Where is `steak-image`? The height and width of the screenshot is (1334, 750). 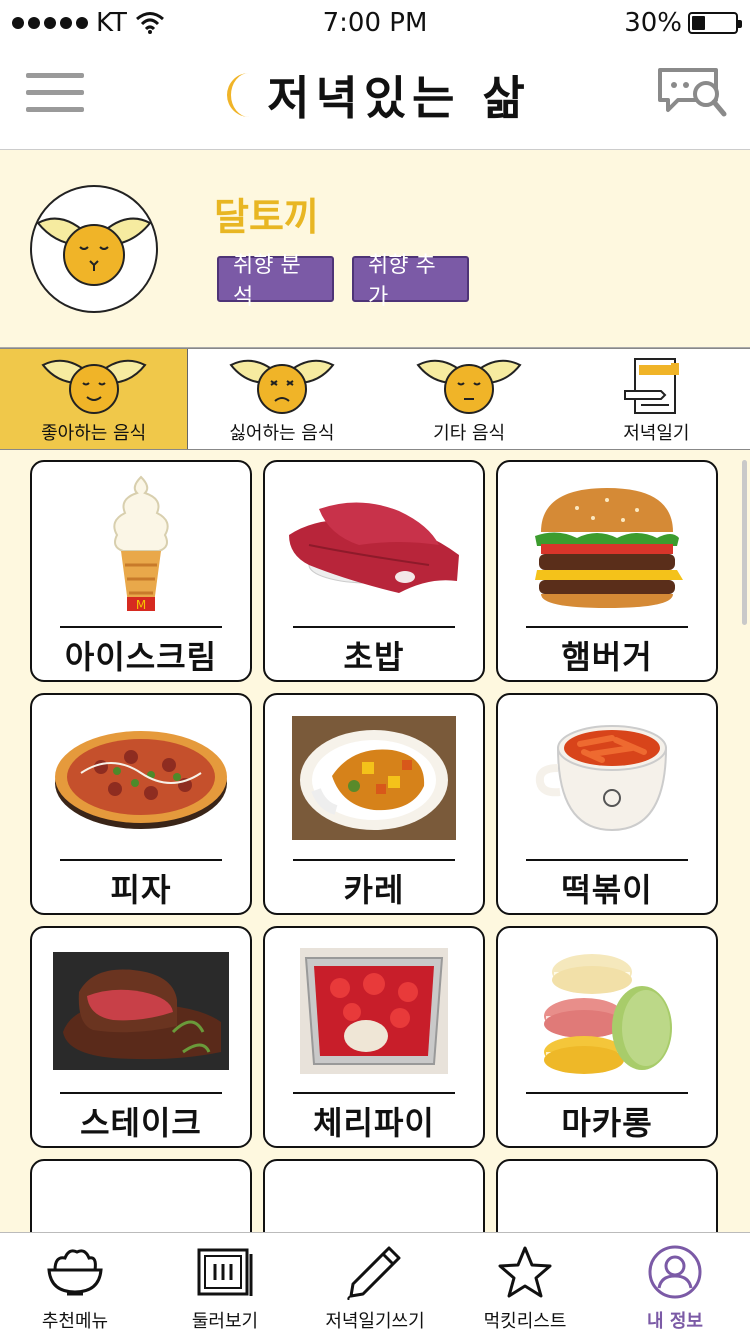 steak-image is located at coordinates (141, 1011).